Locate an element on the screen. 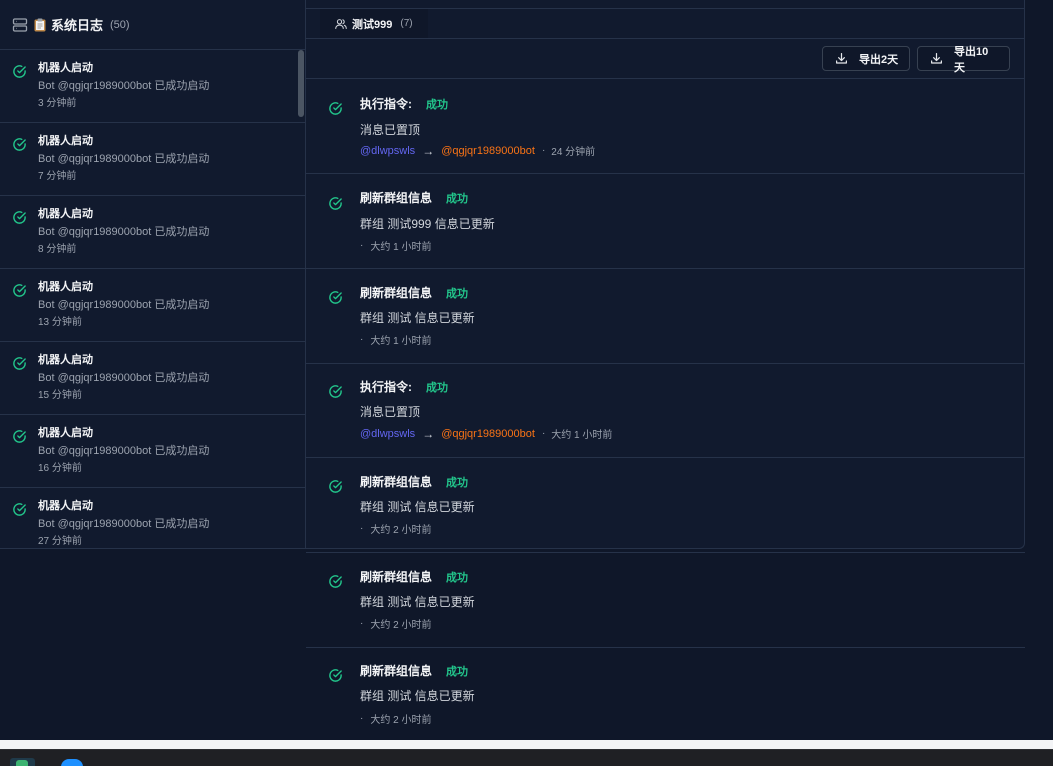  log-item-time: 13 分钟前 is located at coordinates (60, 322).